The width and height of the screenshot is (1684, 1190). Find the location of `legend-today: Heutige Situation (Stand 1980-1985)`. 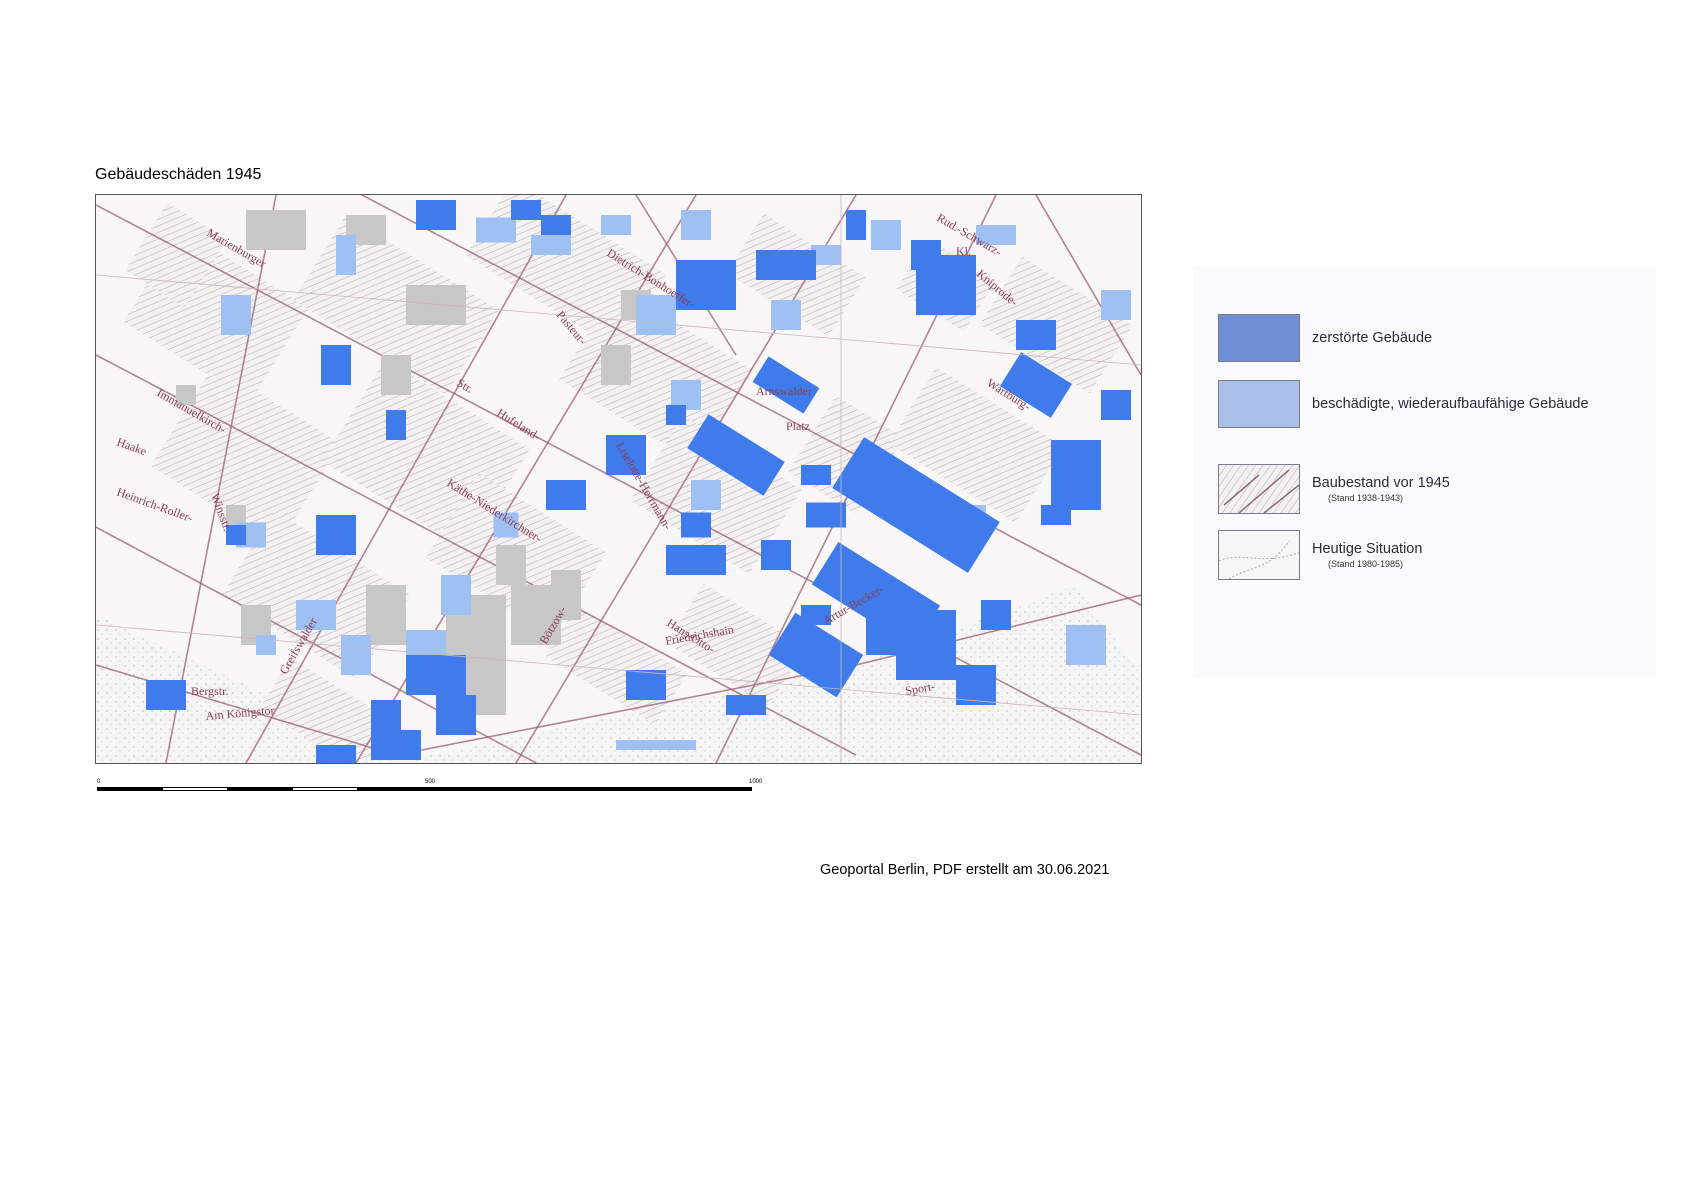

legend-today: Heutige Situation (Stand 1980-1985) is located at coordinates (1320, 555).